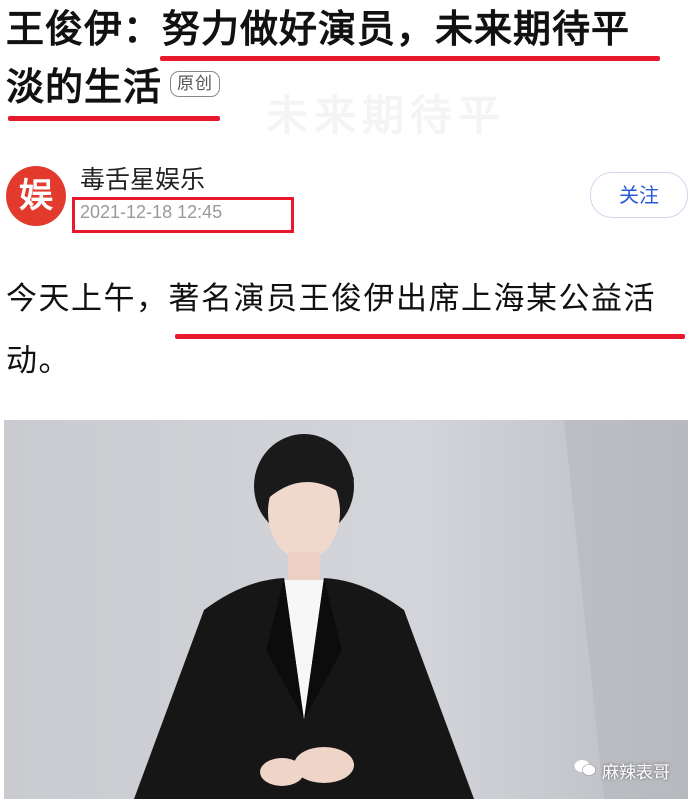 The width and height of the screenshot is (688, 799). Describe the element at coordinates (87, 299) in the screenshot. I see `body-text-lead: 今天上午，` at that location.